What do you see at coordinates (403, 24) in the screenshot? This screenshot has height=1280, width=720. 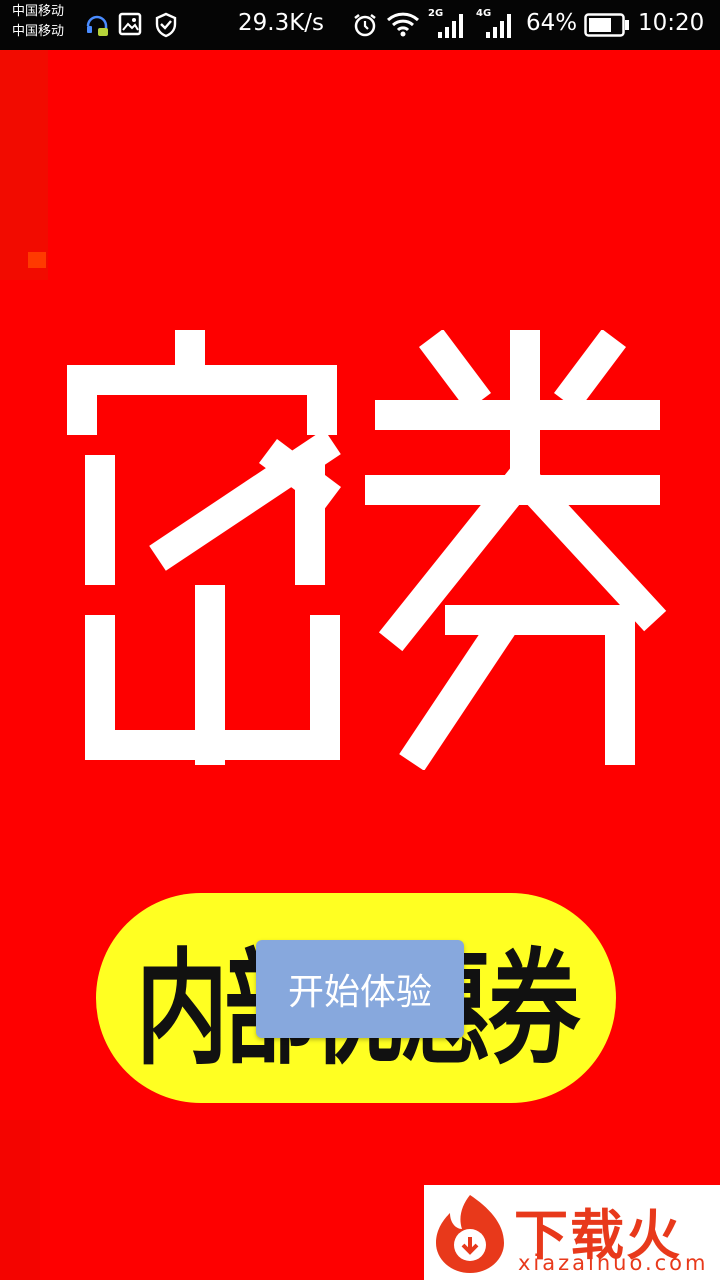 I see `wifi-icon` at bounding box center [403, 24].